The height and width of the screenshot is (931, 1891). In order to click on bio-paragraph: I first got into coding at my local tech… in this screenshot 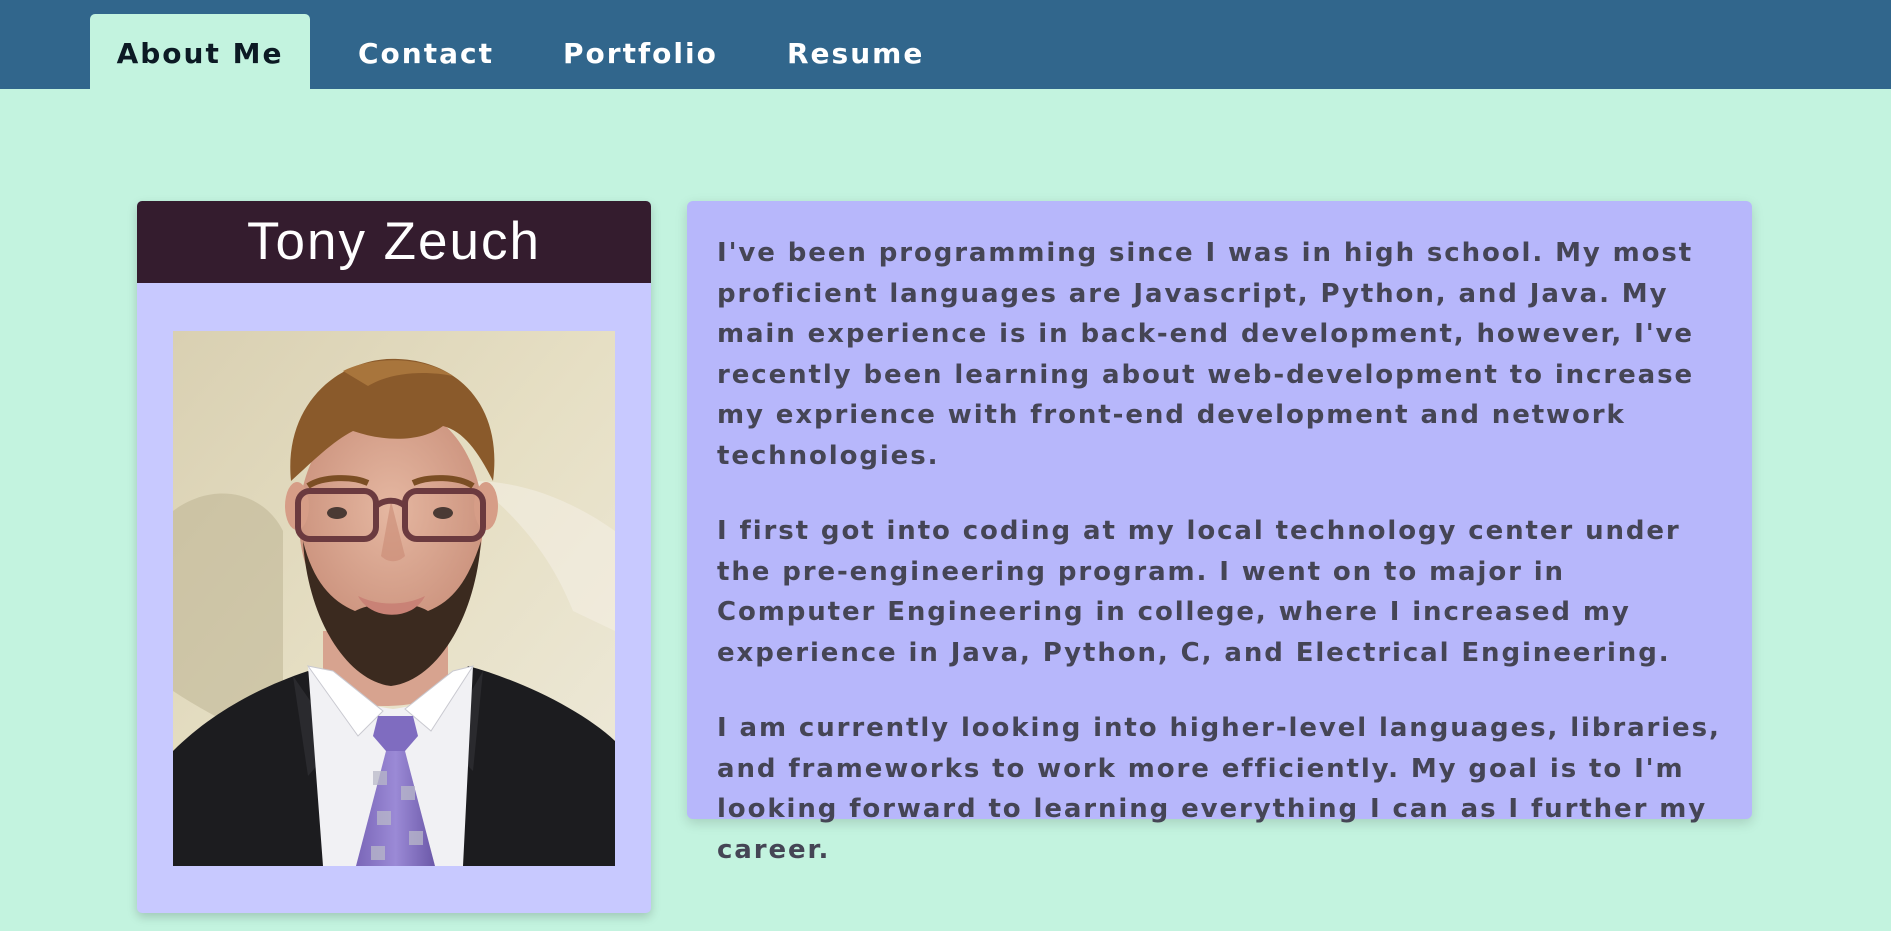, I will do `click(1199, 592)`.